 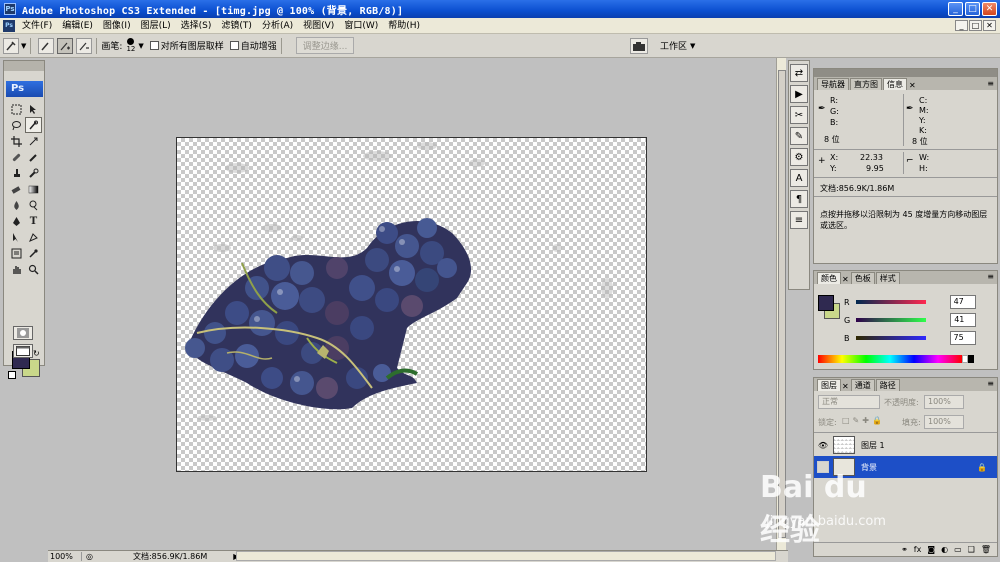 What do you see at coordinates (849, 402) in the screenshot?
I see `blend-mode-select: 正常` at bounding box center [849, 402].